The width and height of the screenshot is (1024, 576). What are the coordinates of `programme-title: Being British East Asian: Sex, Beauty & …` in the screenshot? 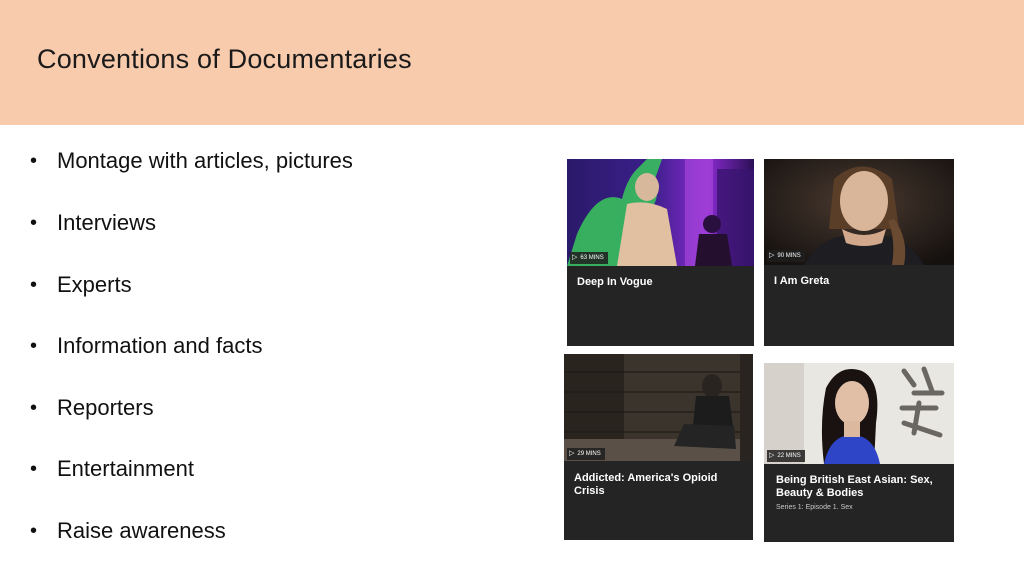 It's located at (854, 486).